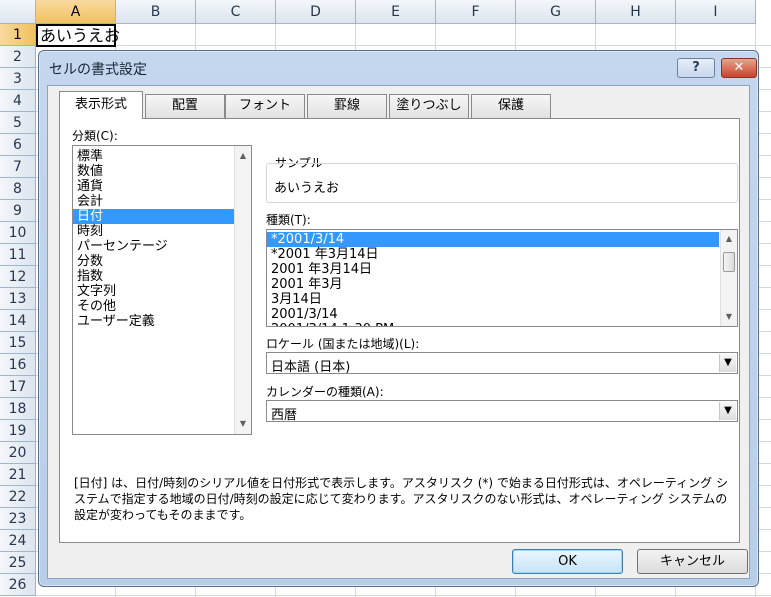  Describe the element at coordinates (692, 561) in the screenshot. I see `cancel-button: キャンセル` at that location.